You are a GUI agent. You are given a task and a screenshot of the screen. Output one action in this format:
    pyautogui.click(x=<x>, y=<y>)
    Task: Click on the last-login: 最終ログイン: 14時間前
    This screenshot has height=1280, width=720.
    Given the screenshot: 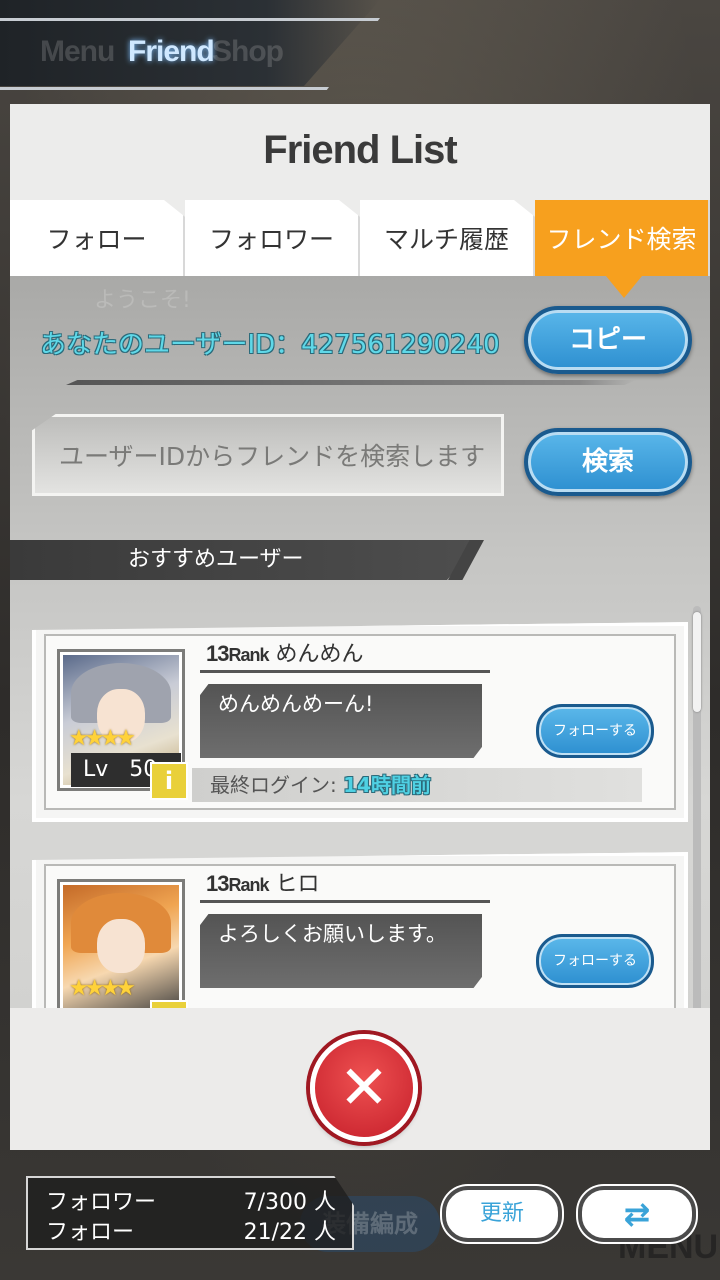 What is the action you would take?
    pyautogui.click(x=417, y=785)
    